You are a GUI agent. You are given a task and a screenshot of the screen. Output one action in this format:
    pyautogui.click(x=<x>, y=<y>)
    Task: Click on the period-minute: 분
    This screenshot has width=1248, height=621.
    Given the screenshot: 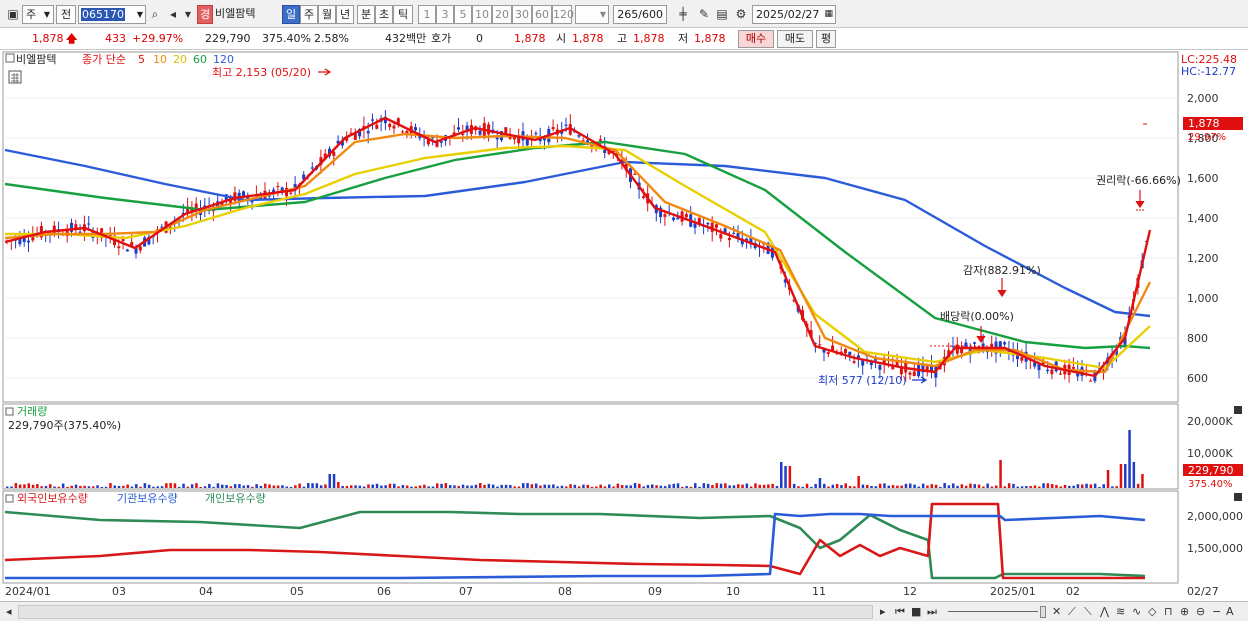 What is the action you would take?
    pyautogui.click(x=366, y=14)
    